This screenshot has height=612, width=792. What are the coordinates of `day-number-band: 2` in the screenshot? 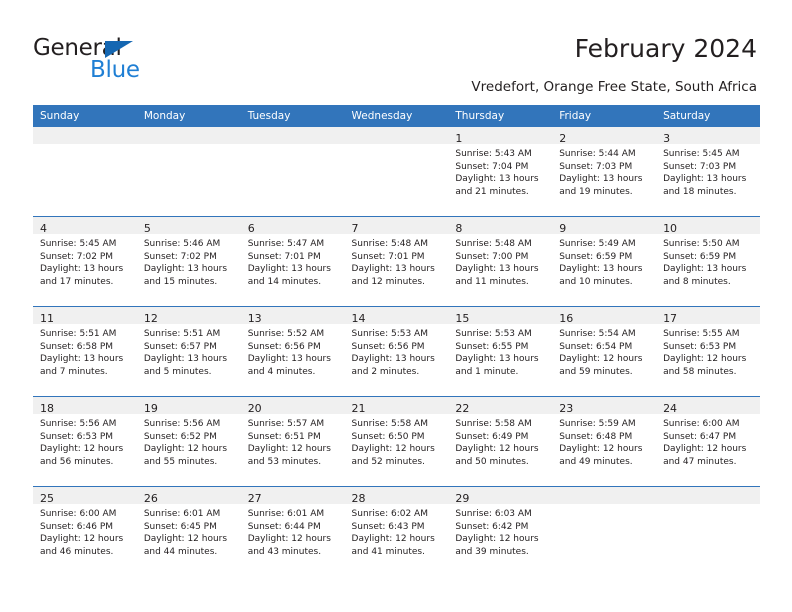 It's located at (604, 136).